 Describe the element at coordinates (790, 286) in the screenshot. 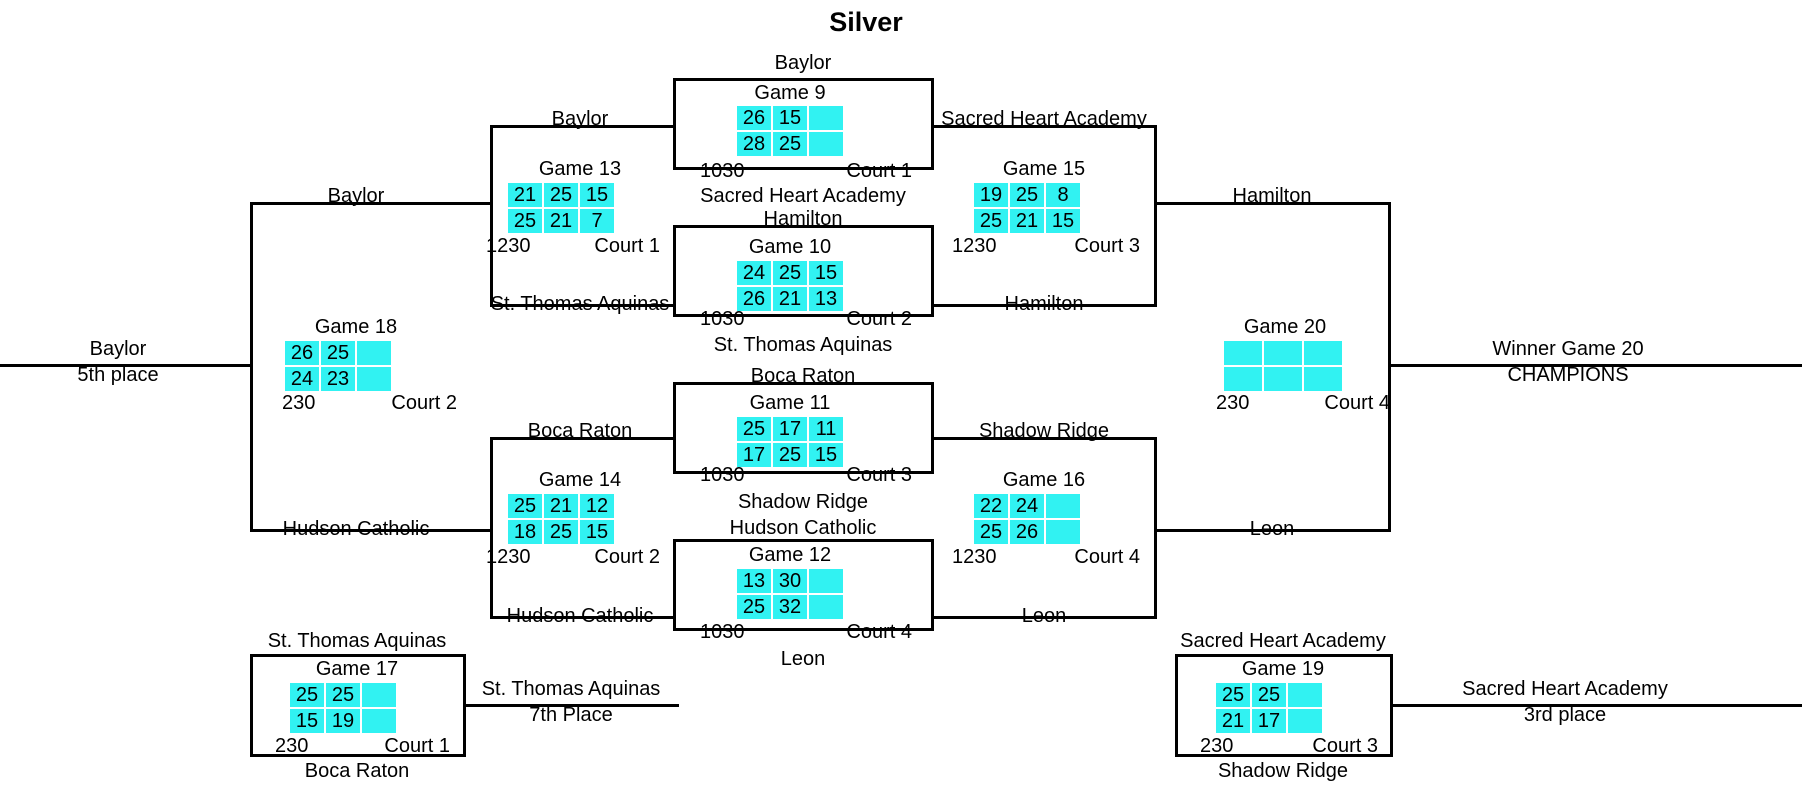

I see `game-10-scores: 24 25 15 26 21 13` at that location.